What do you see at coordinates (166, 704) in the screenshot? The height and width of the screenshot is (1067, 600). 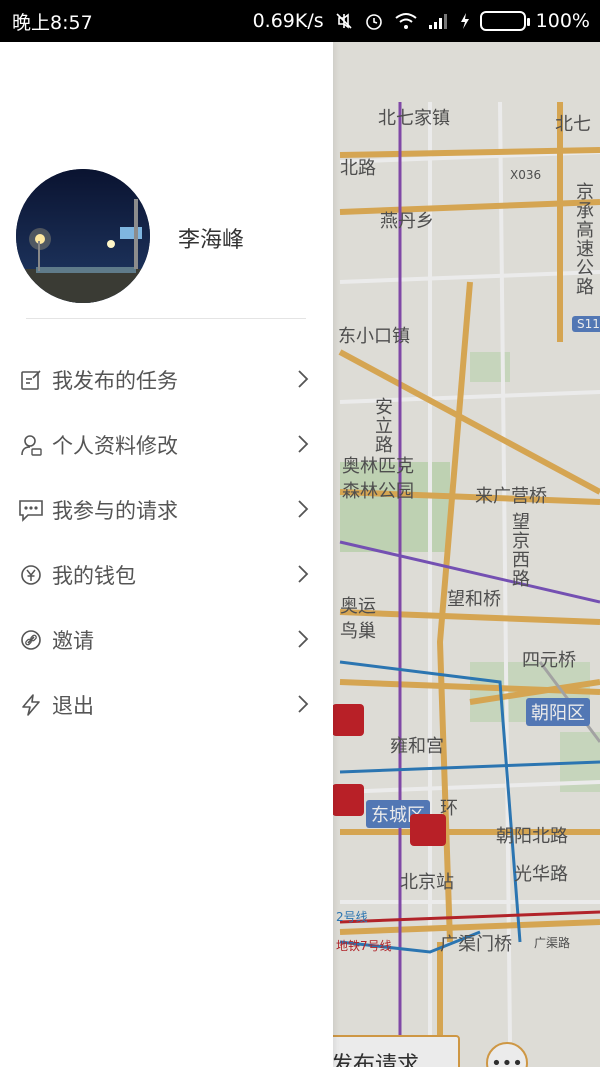 I see `menu-item-logout: 退出` at bounding box center [166, 704].